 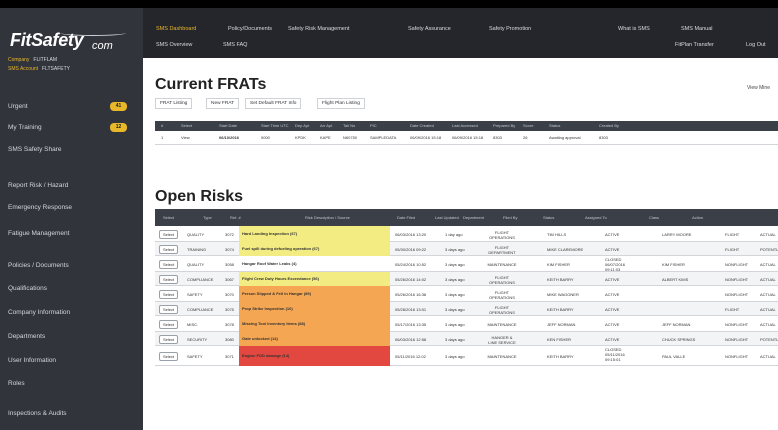 I want to click on risk-department-line: LINE SERVICE, so click(x=502, y=342).